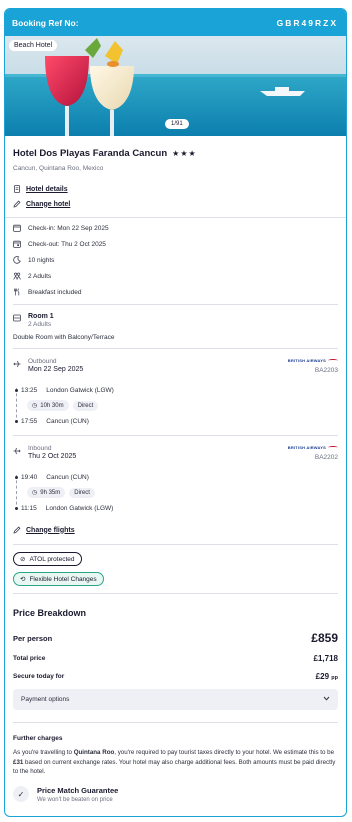  Describe the element at coordinates (175, 228) in the screenshot. I see `checkin-row: Check-in: Mon 22 Sep 2025` at that location.